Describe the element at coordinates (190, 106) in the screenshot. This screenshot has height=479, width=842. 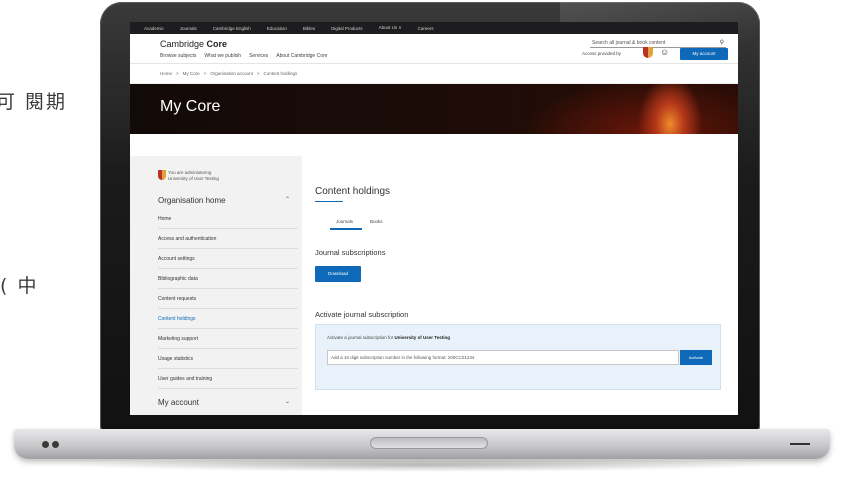
I see `page-title: My Core` at that location.